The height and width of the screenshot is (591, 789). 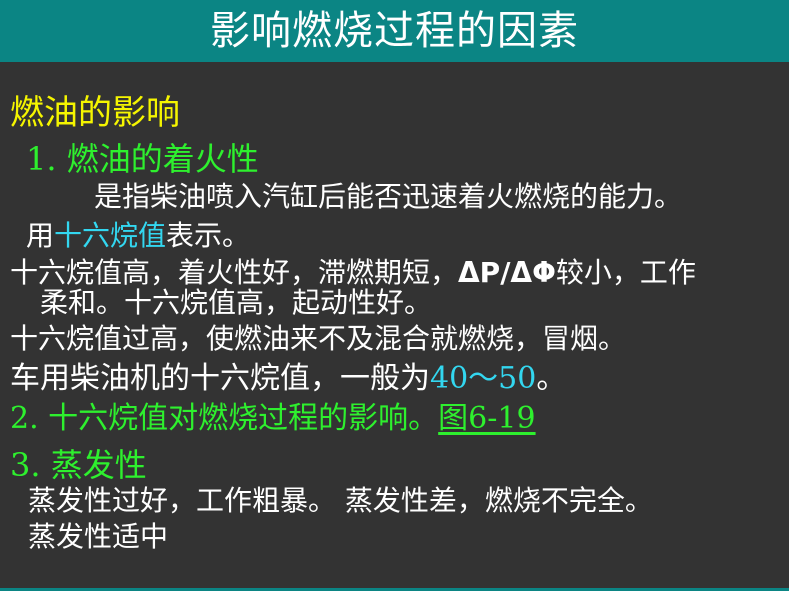 I want to click on usage-prefix: 用, so click(x=40, y=235).